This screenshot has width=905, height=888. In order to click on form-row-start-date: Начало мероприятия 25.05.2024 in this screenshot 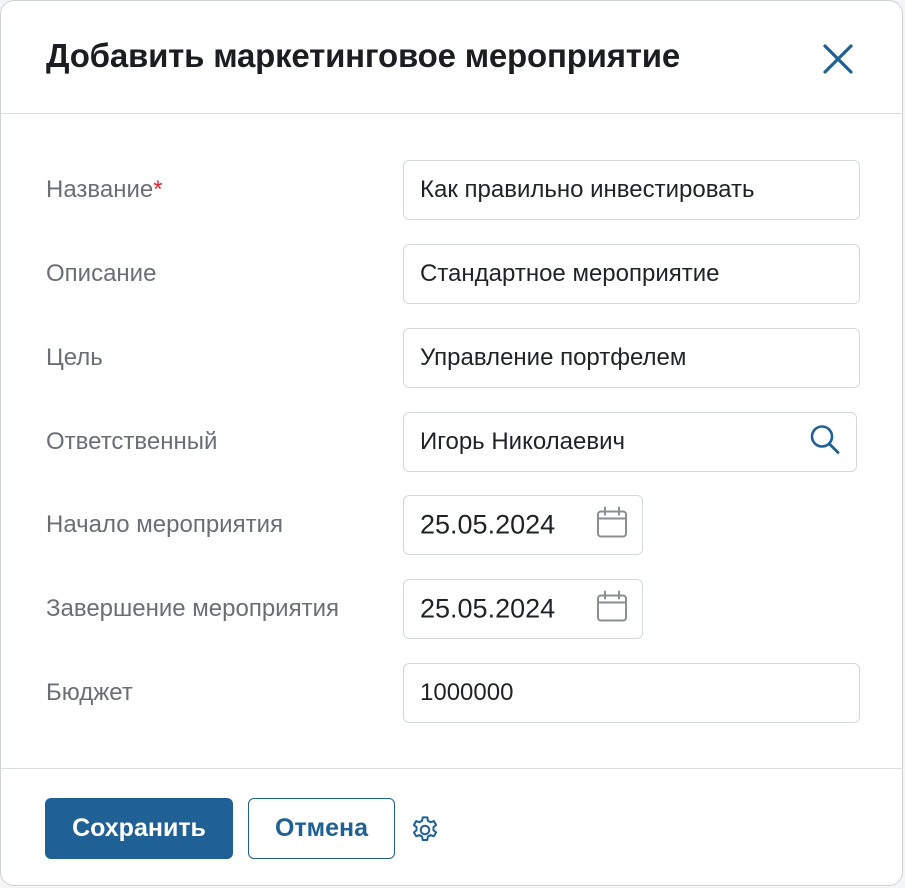, I will do `click(451, 525)`.